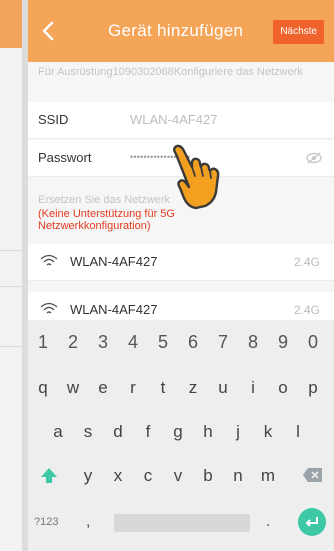  I want to click on ssid-row: SSID WLAN-4AF427, so click(181, 120).